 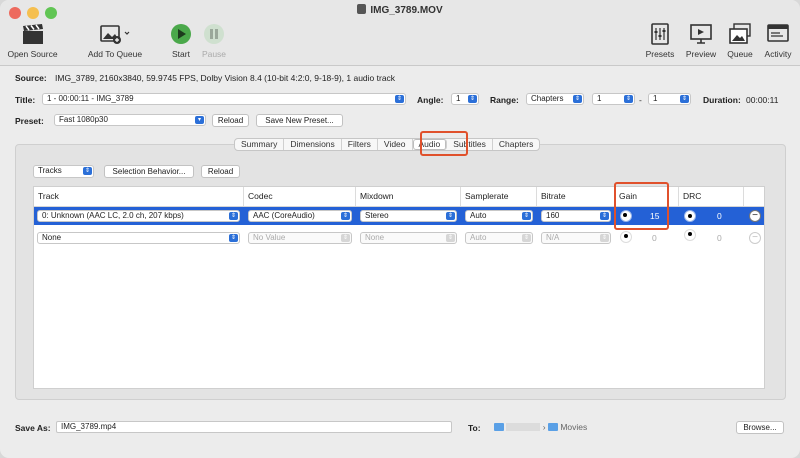 What do you see at coordinates (115, 34) in the screenshot?
I see `add-photo-icon` at bounding box center [115, 34].